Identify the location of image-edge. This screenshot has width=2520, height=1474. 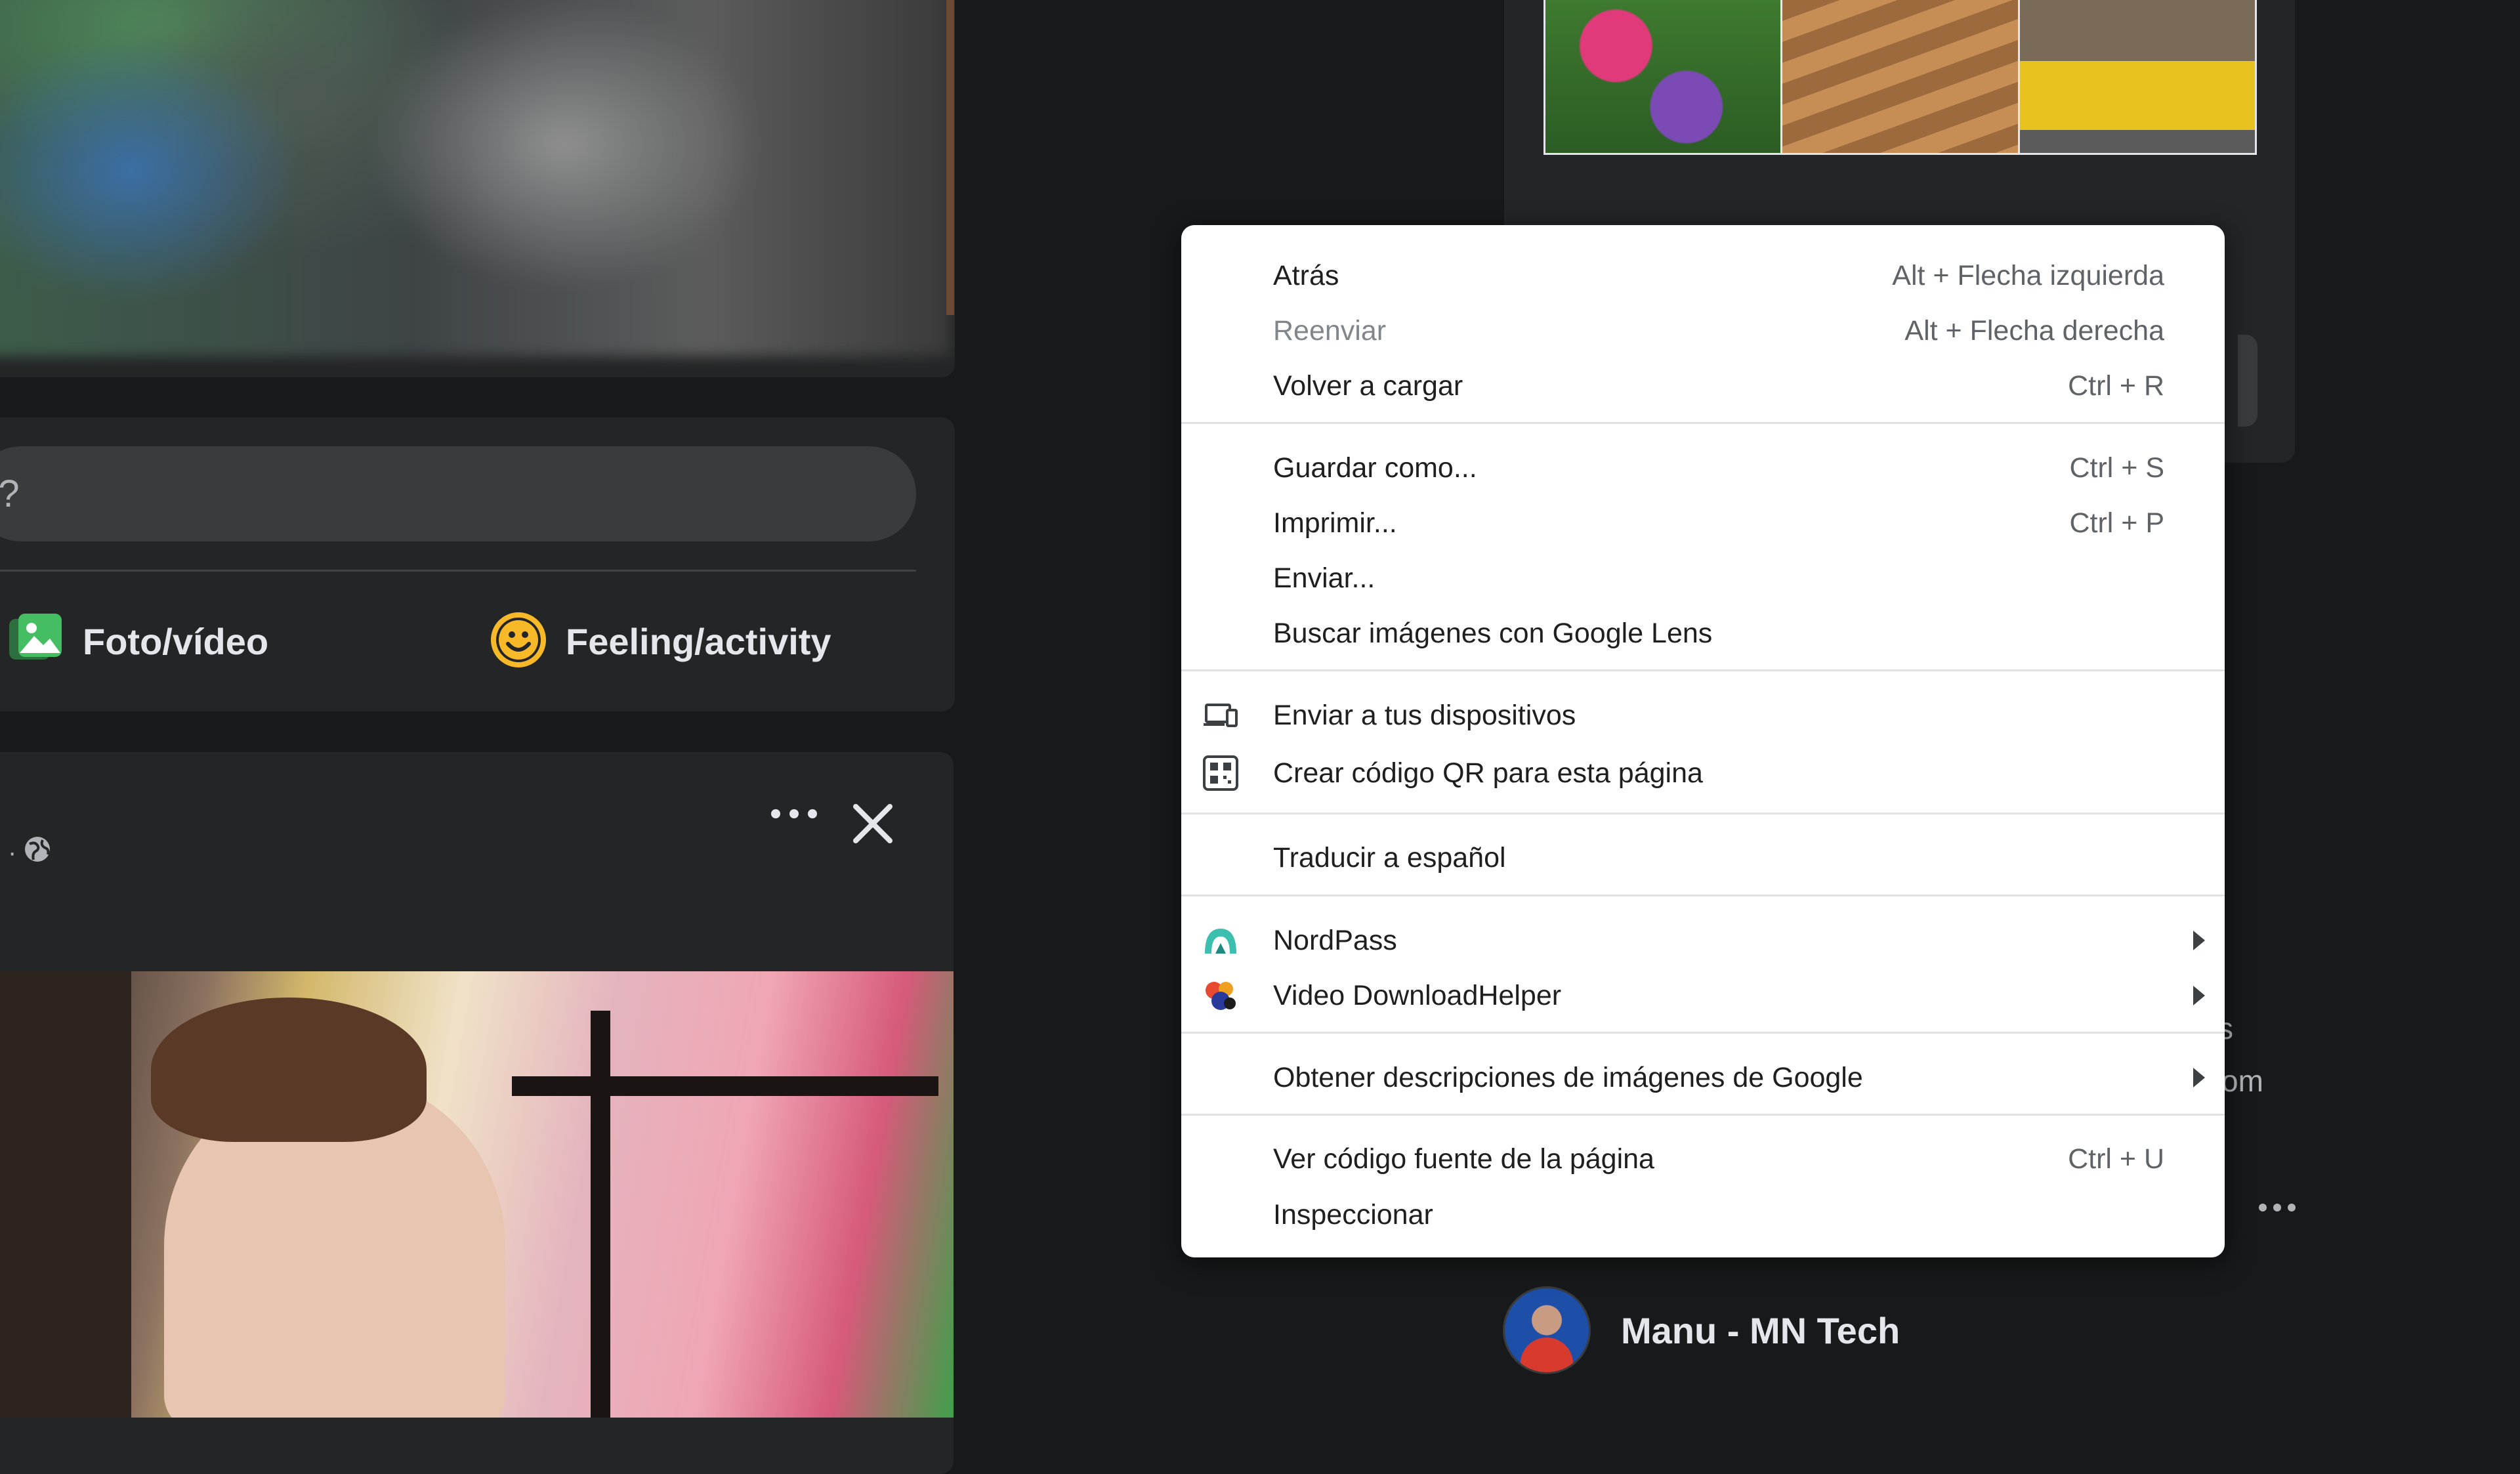
(950, 157).